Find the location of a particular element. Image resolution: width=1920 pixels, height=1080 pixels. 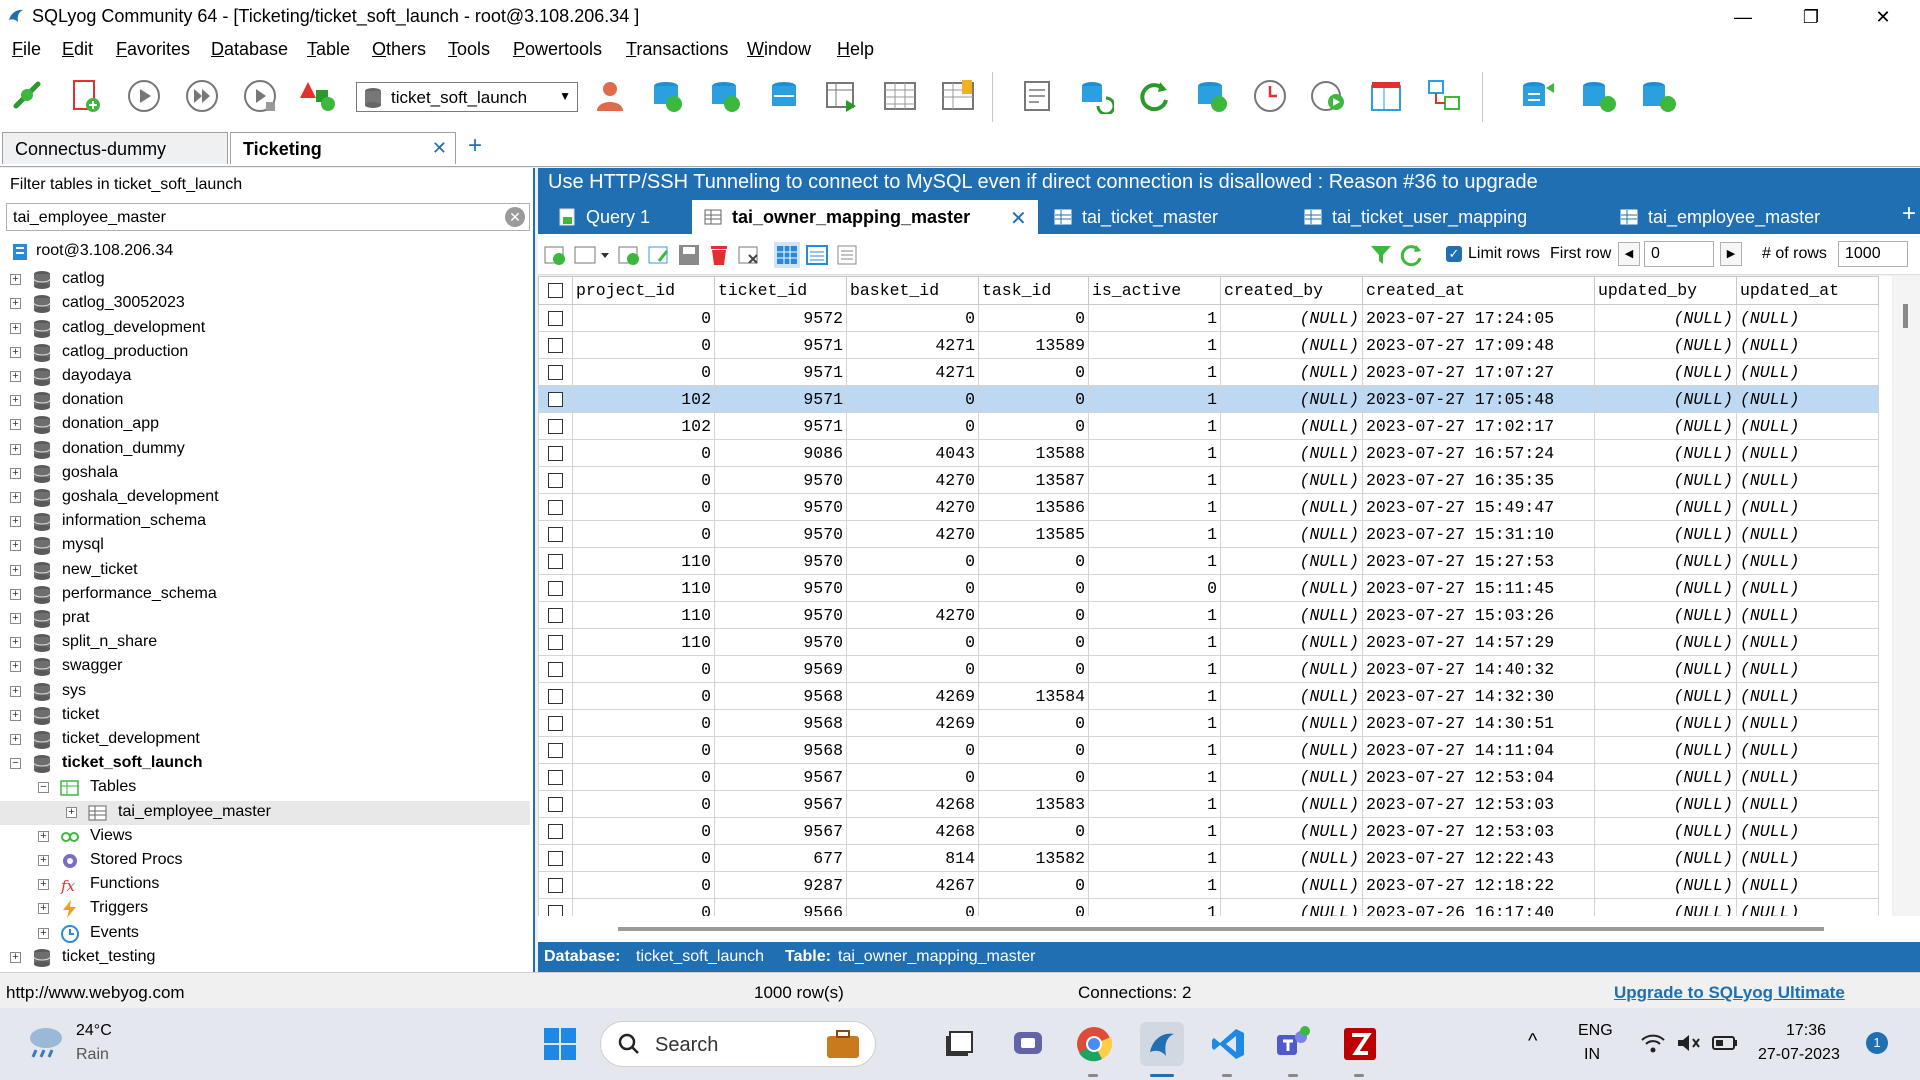

cancel-changes-icon is located at coordinates (749, 255).